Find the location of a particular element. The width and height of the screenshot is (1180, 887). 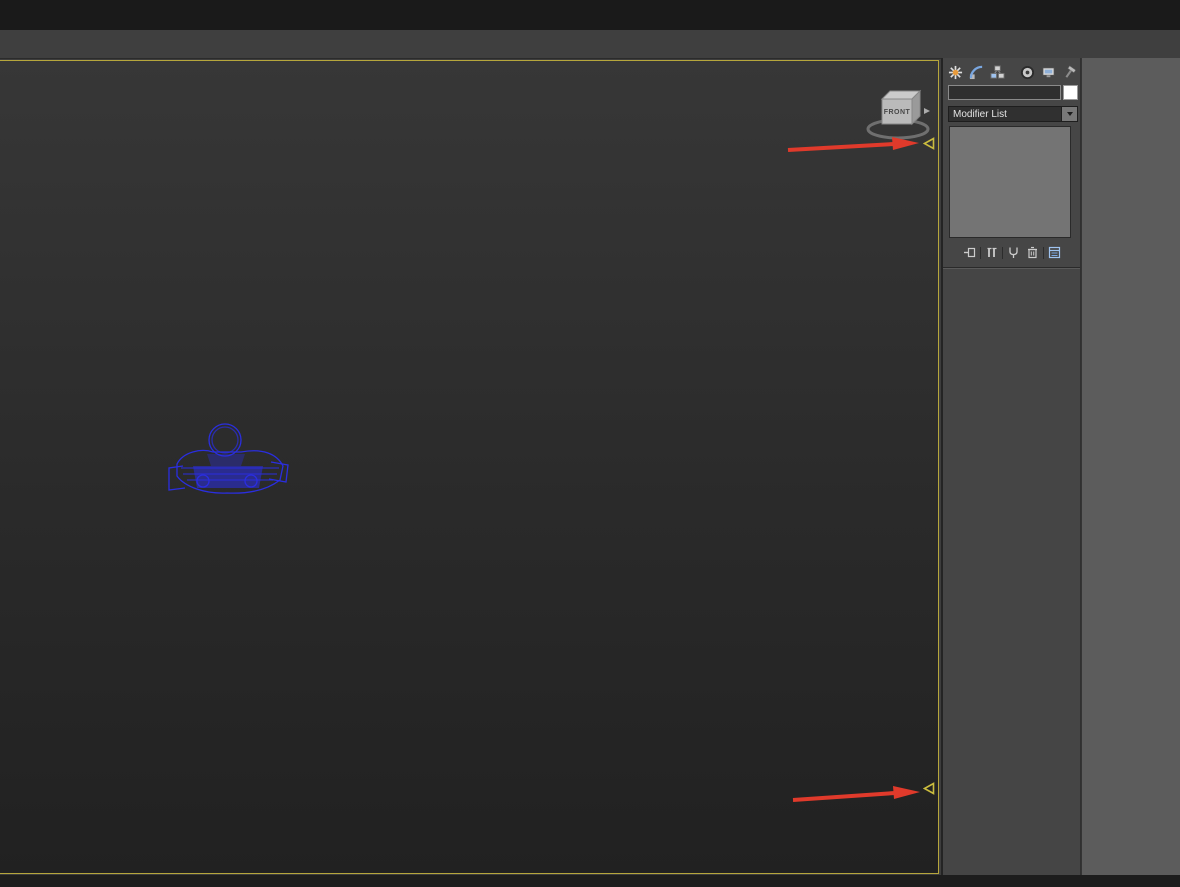

pin-stack-icon is located at coordinates (970, 252).